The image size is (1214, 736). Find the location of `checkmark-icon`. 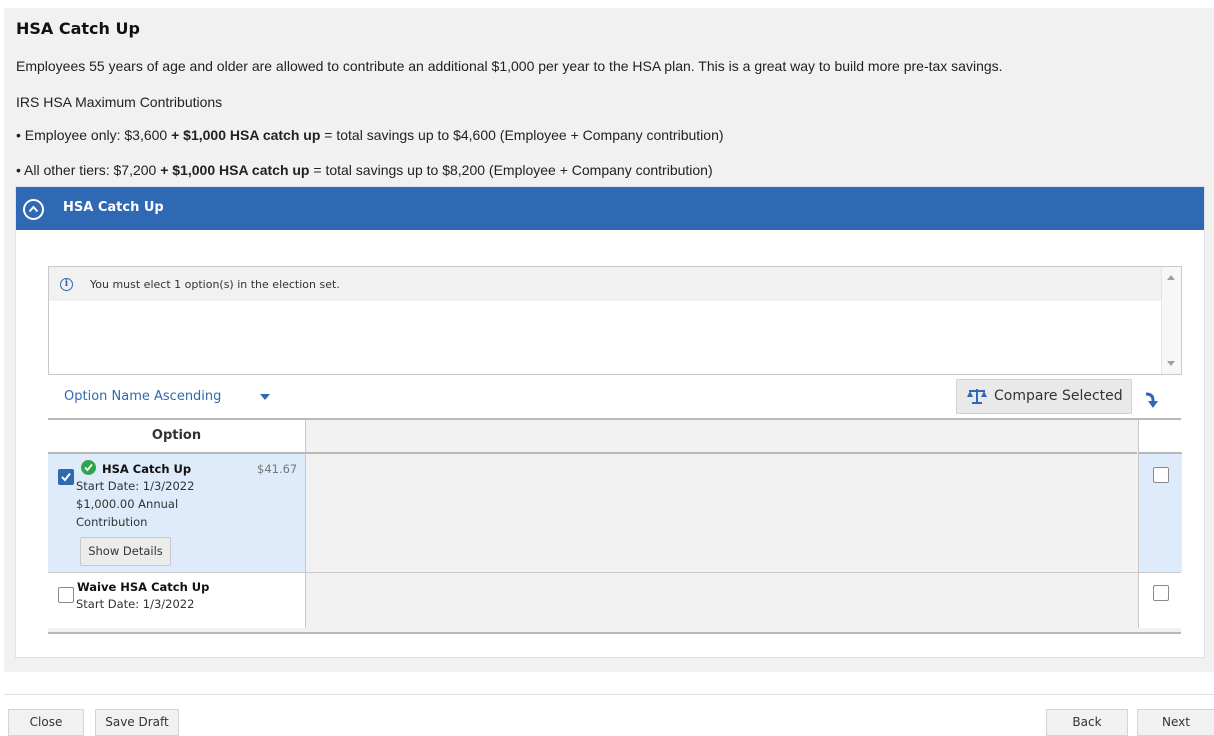

checkmark-icon is located at coordinates (66, 477).